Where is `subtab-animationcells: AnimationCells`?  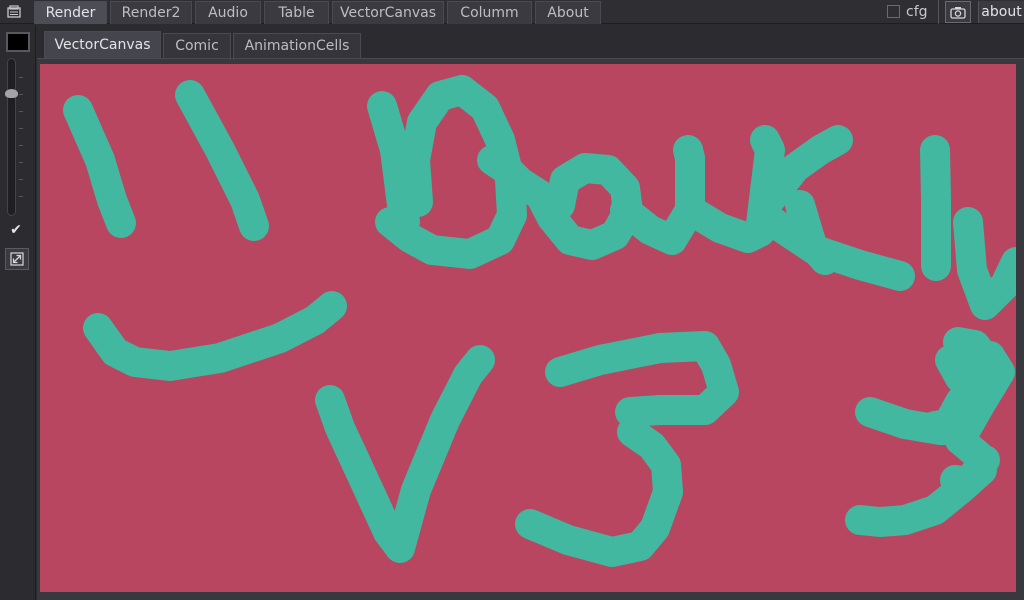
subtab-animationcells: AnimationCells is located at coordinates (297, 45).